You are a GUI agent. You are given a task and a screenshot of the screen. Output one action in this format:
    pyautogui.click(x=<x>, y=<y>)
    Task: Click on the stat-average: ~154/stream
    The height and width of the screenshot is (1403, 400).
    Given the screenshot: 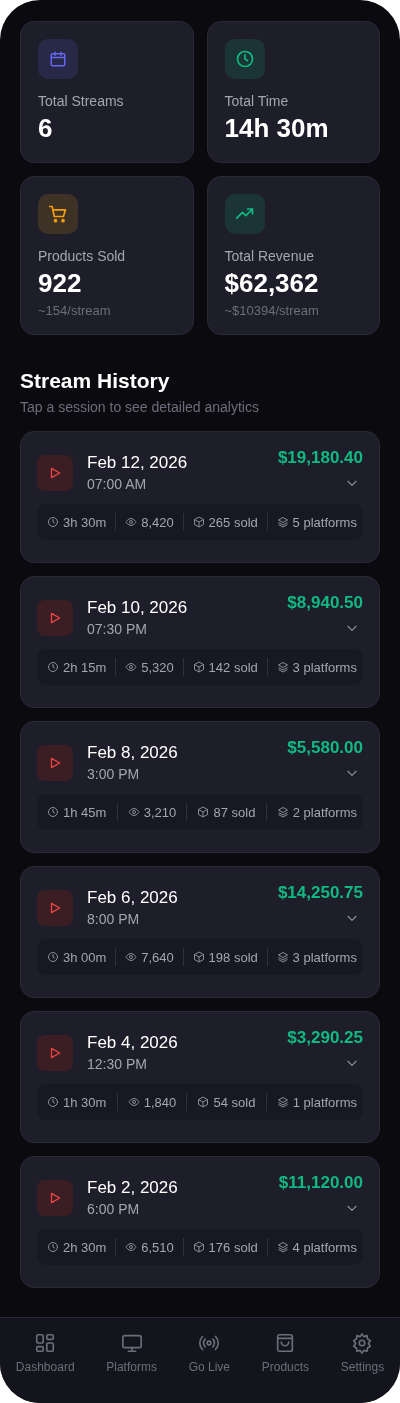 What is the action you would take?
    pyautogui.click(x=75, y=310)
    